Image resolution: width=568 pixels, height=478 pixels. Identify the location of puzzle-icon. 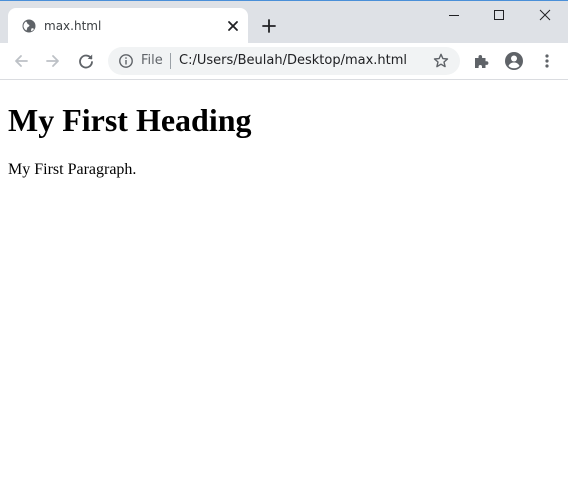
(481, 61).